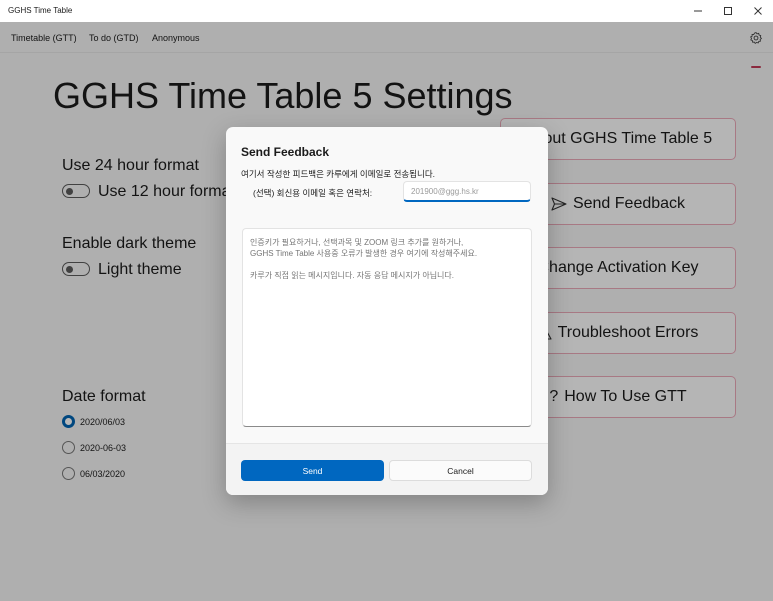  What do you see at coordinates (338, 174) in the screenshot?
I see `dialog-description: 여기서 작성한 피드백은 카루에게 이메일로 전송됩니다.` at bounding box center [338, 174].